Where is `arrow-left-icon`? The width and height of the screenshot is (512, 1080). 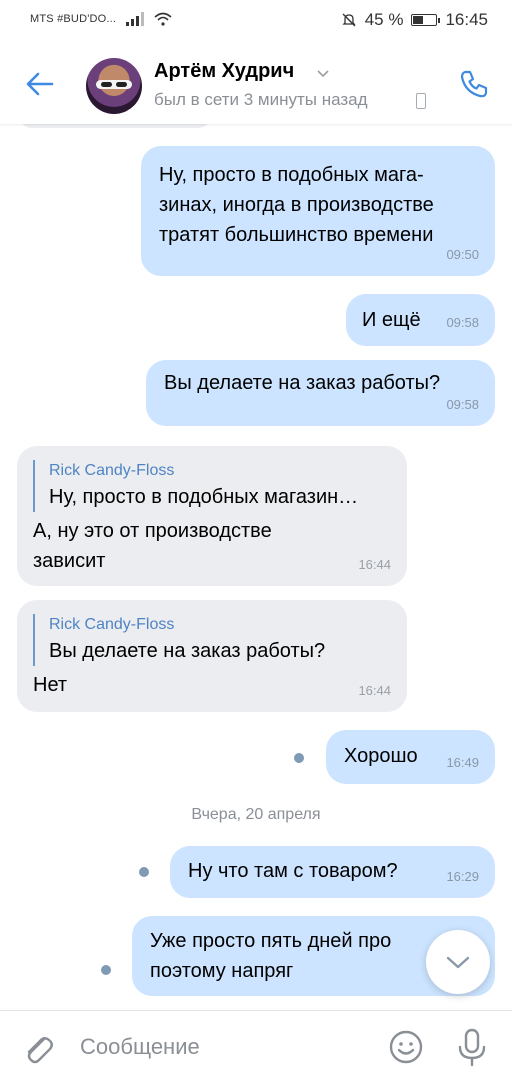 arrow-left-icon is located at coordinates (40, 84).